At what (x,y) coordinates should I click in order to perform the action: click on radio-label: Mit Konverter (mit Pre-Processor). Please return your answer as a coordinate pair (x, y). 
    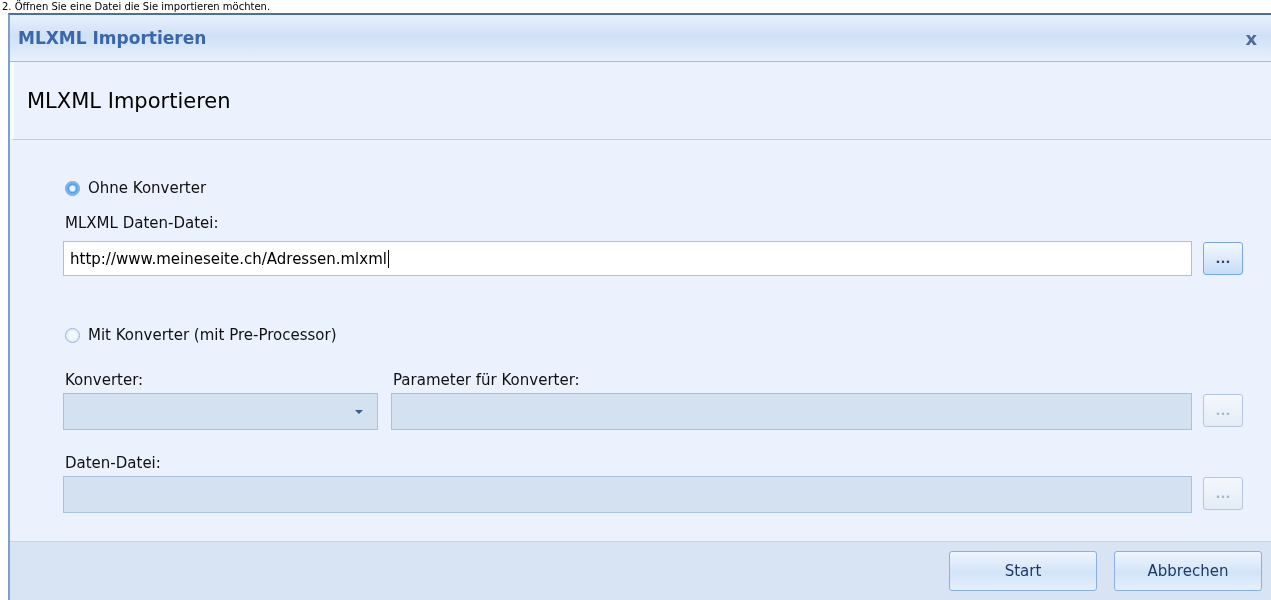
    Looking at the image, I should click on (212, 335).